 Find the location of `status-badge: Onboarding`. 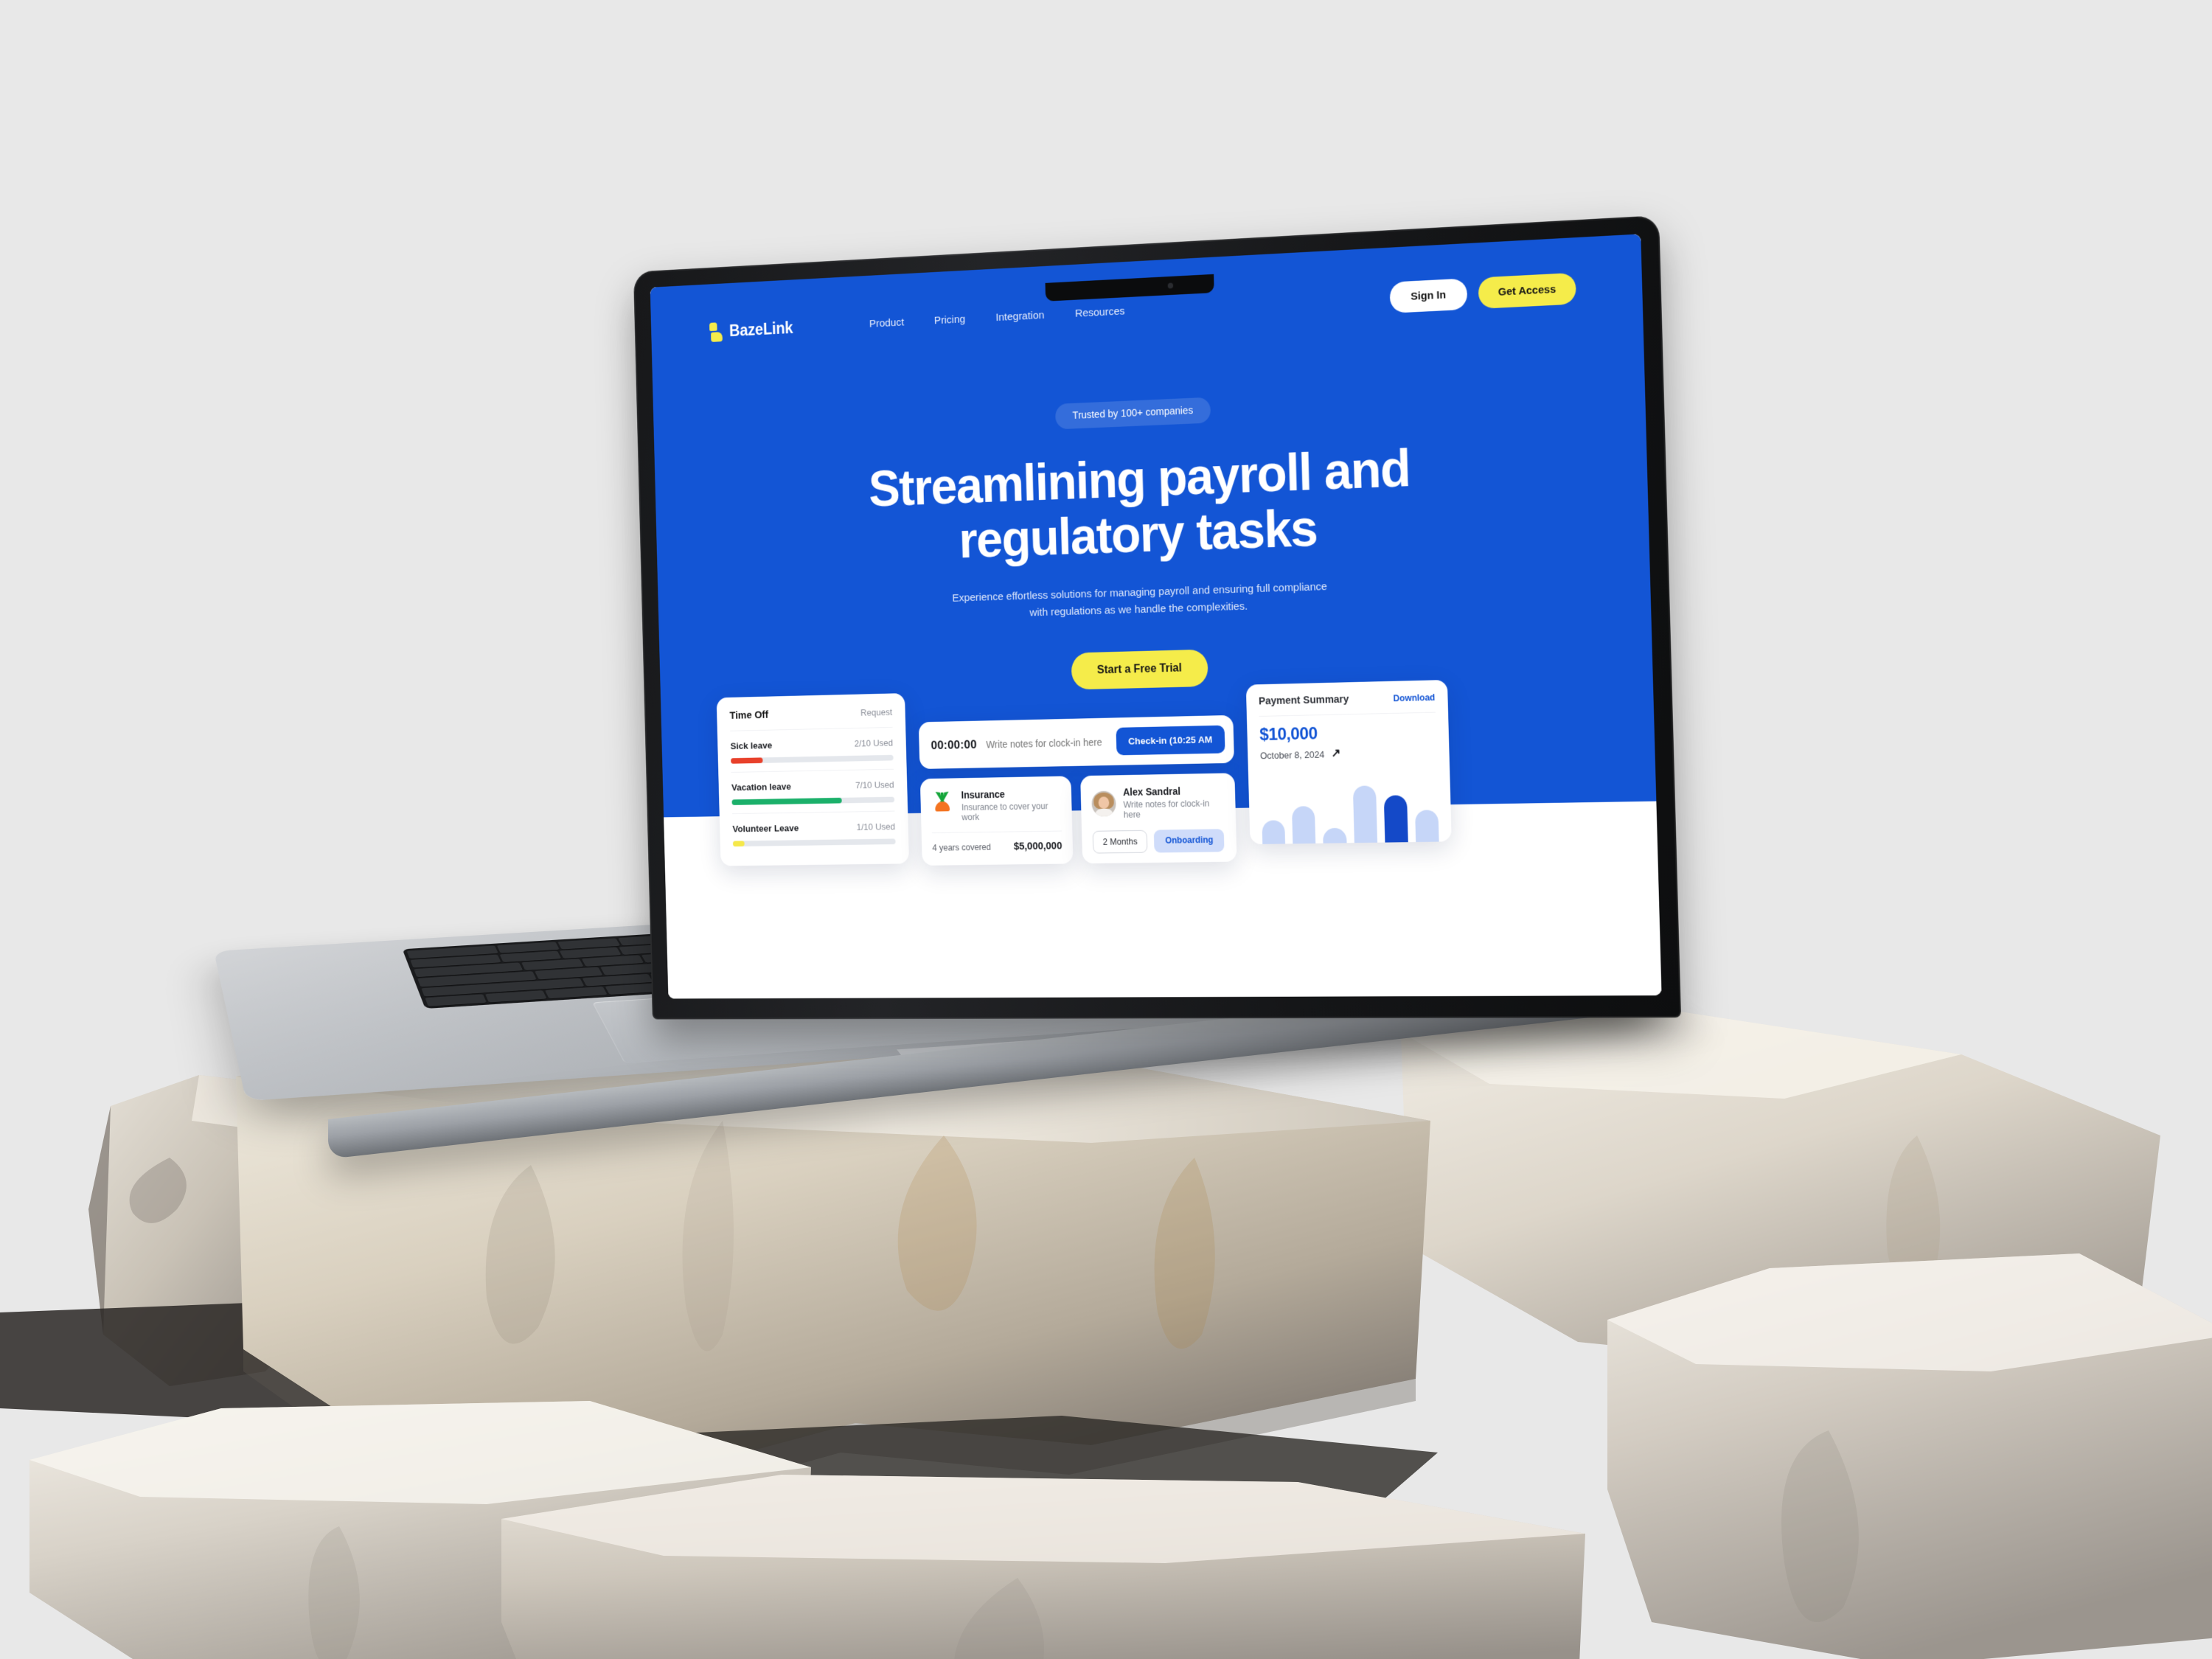

status-badge: Onboarding is located at coordinates (1189, 841).